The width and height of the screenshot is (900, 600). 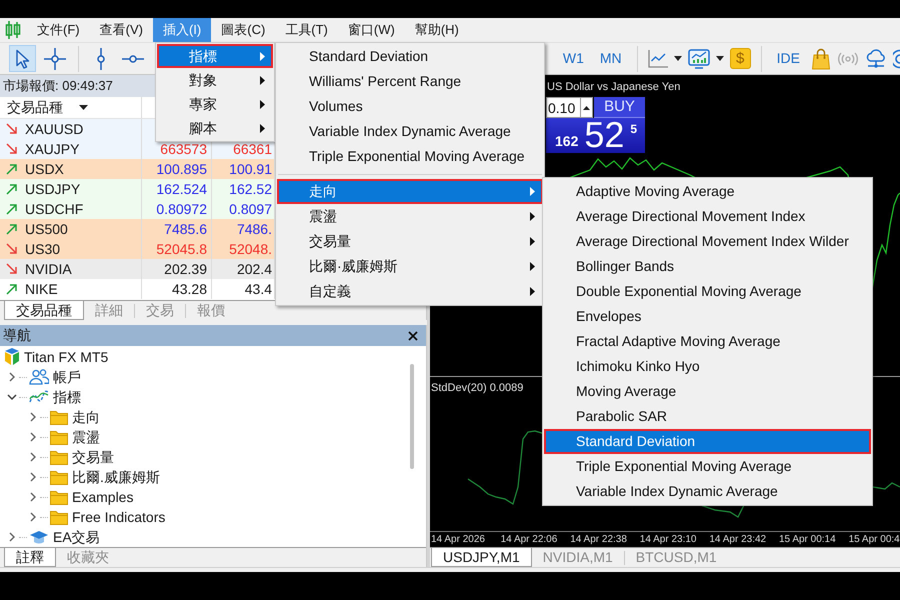 What do you see at coordinates (185, 269) in the screenshot?
I see `bid-price: 202.39` at bounding box center [185, 269].